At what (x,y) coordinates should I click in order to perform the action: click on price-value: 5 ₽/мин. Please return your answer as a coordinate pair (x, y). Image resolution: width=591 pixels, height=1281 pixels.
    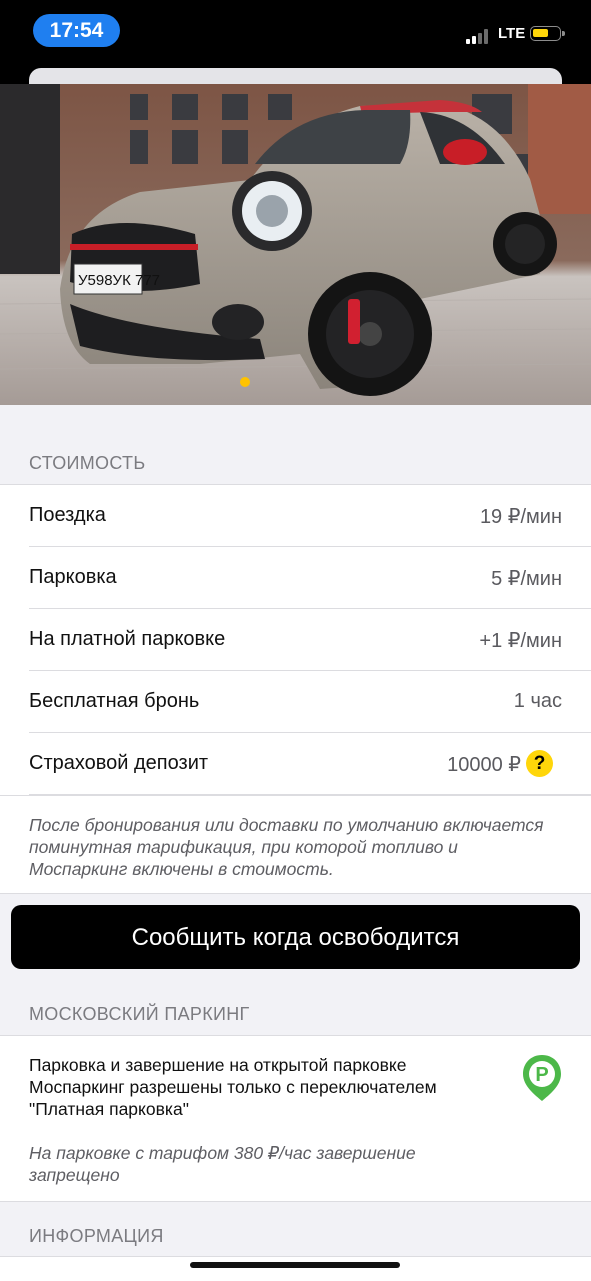
    Looking at the image, I should click on (526, 579).